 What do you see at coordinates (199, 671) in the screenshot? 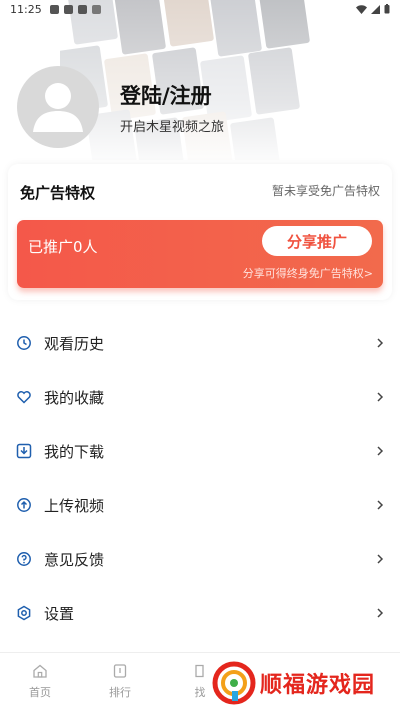
I see `find-icon` at bounding box center [199, 671].